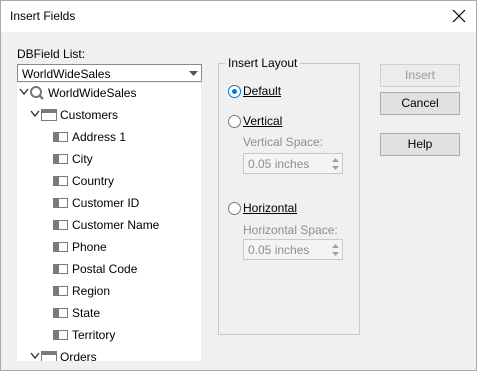 This screenshot has width=477, height=371. I want to click on insert-button-label: Insert, so click(419, 75).